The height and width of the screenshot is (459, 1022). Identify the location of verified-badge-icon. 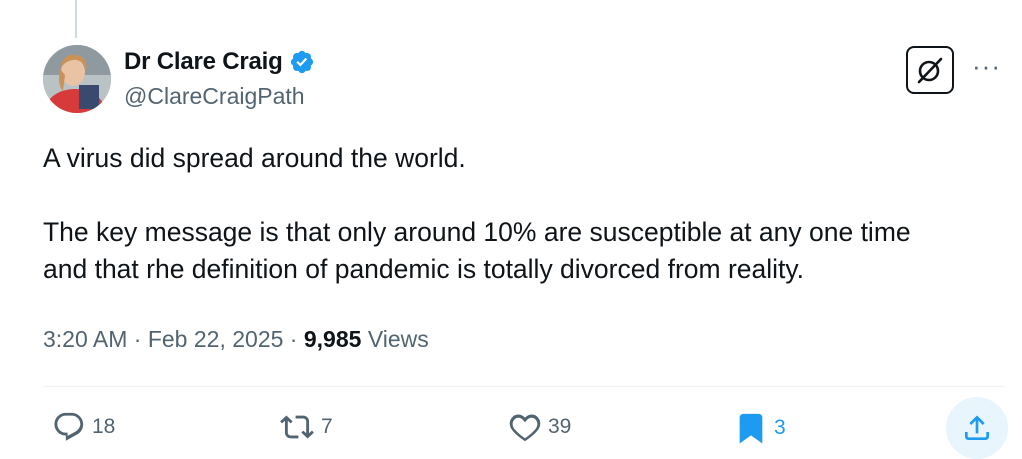
(302, 62).